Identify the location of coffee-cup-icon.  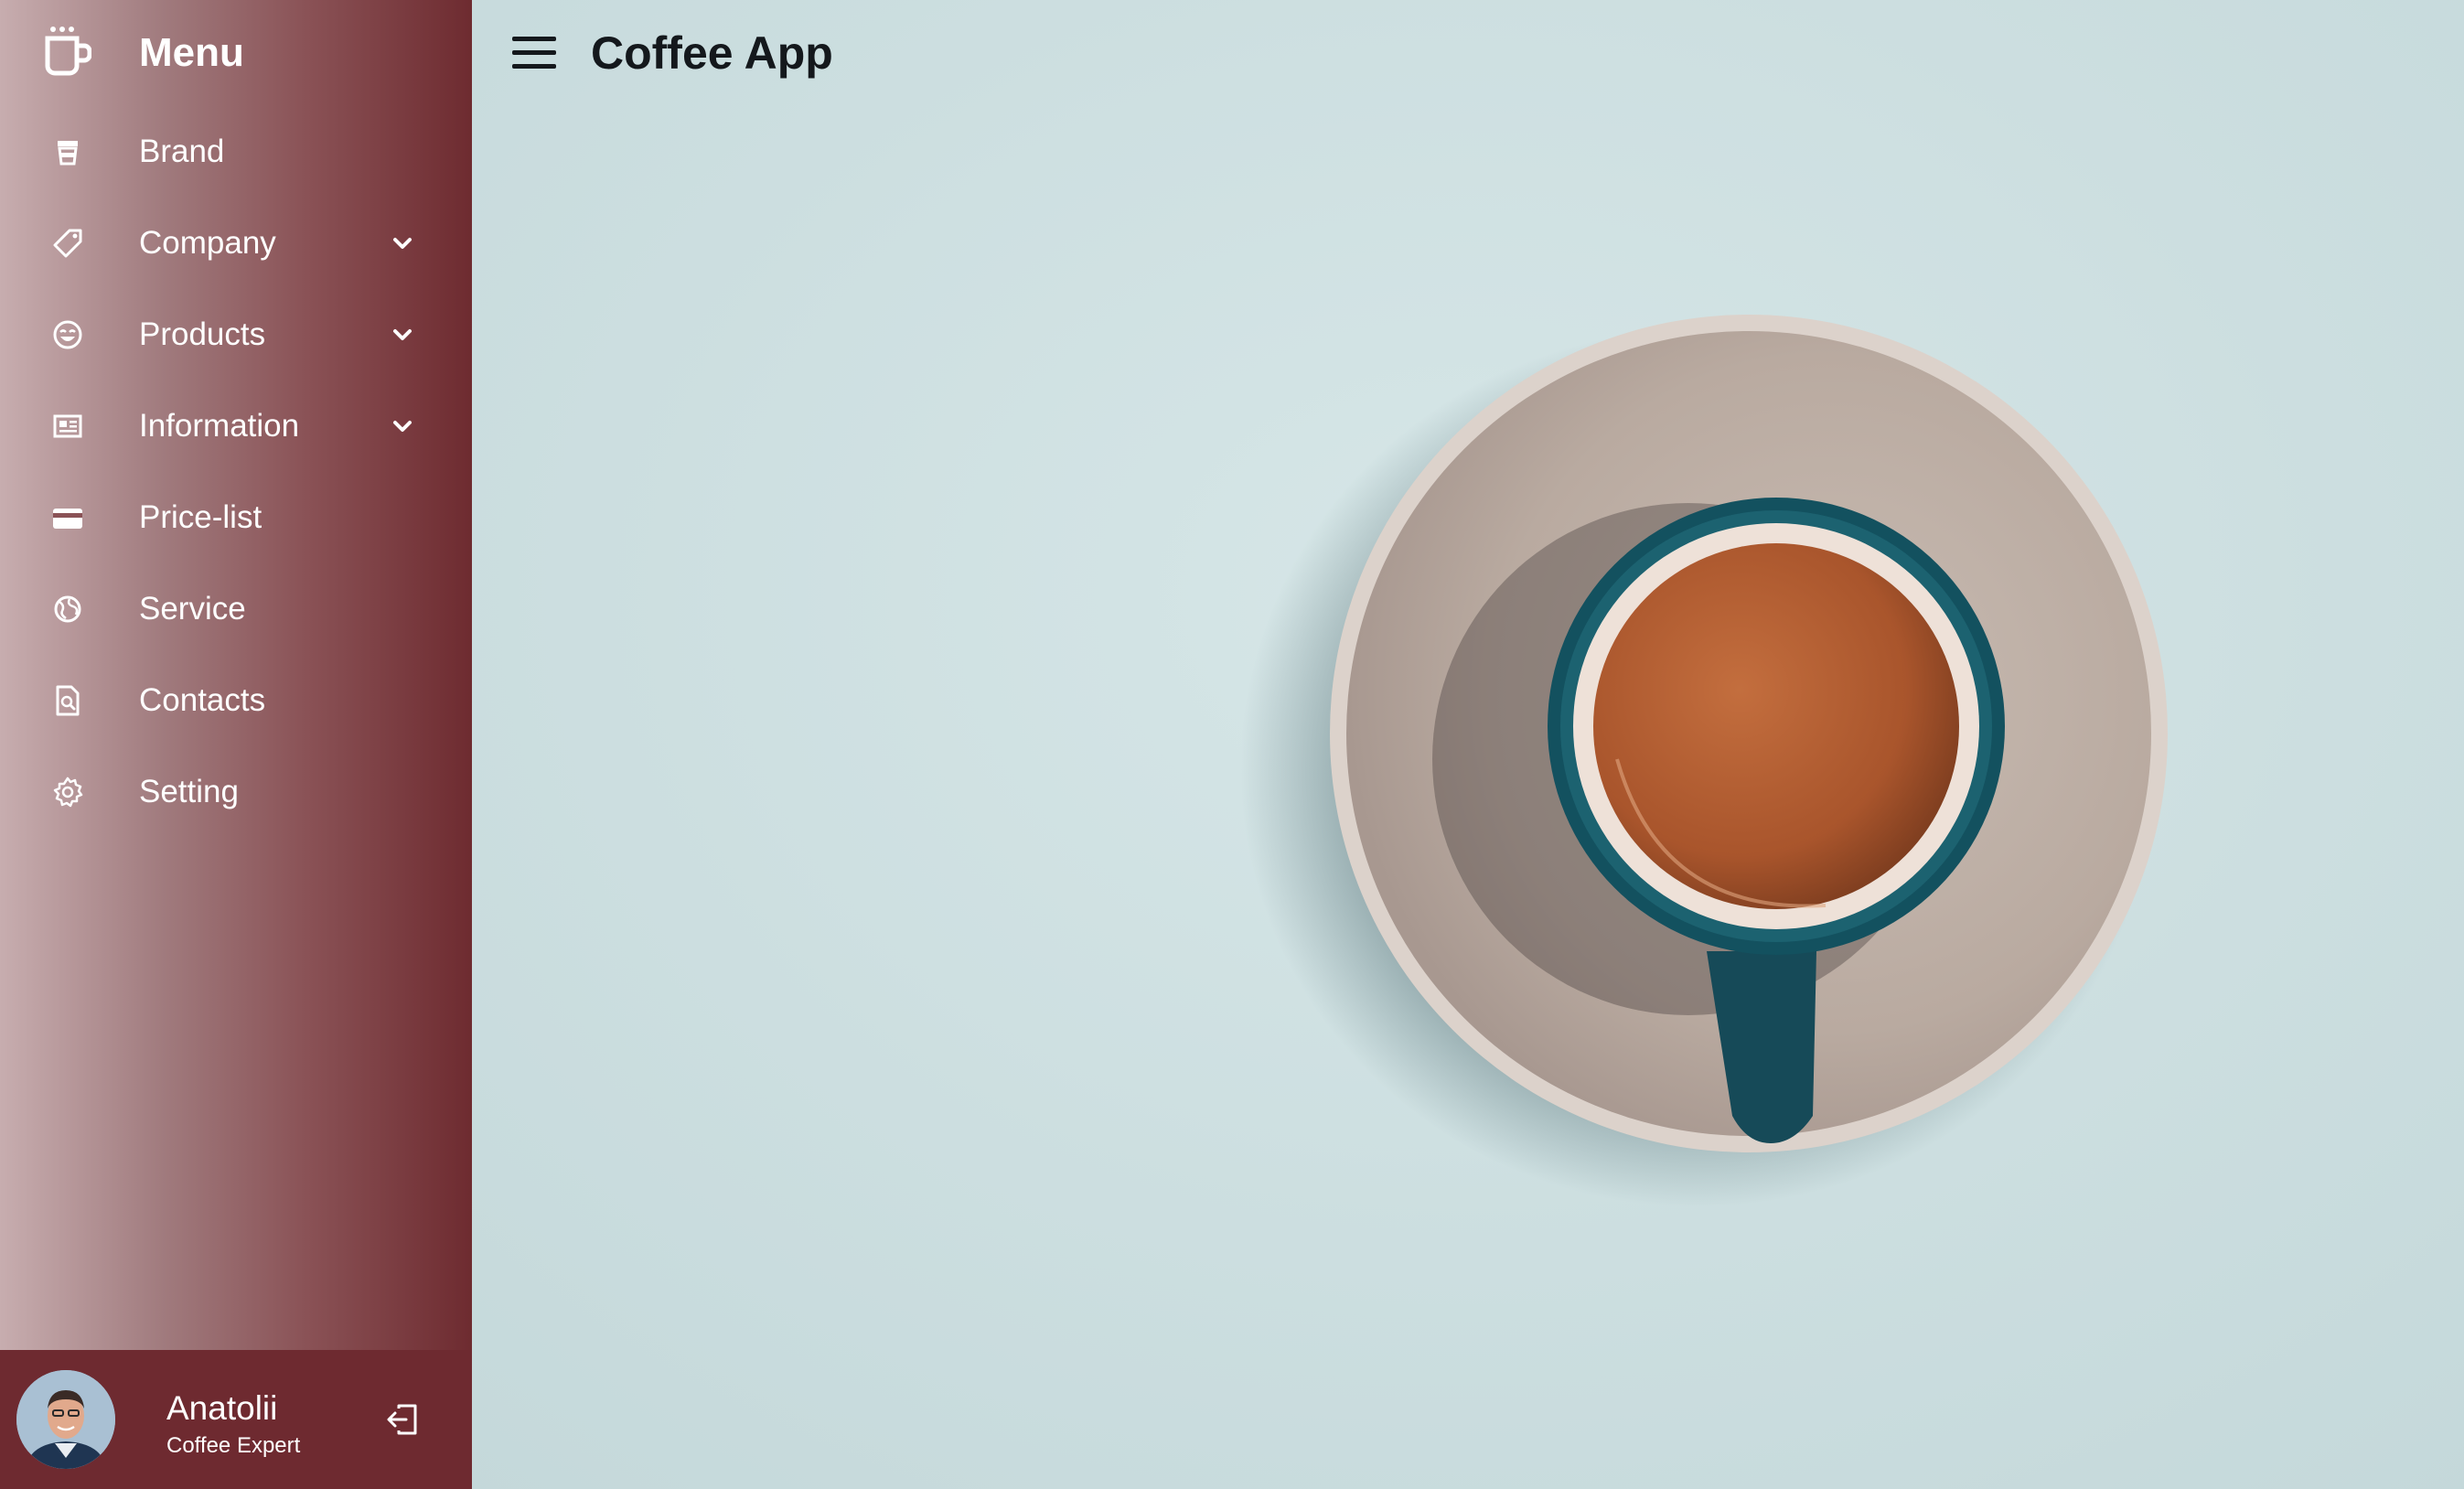
(68, 51).